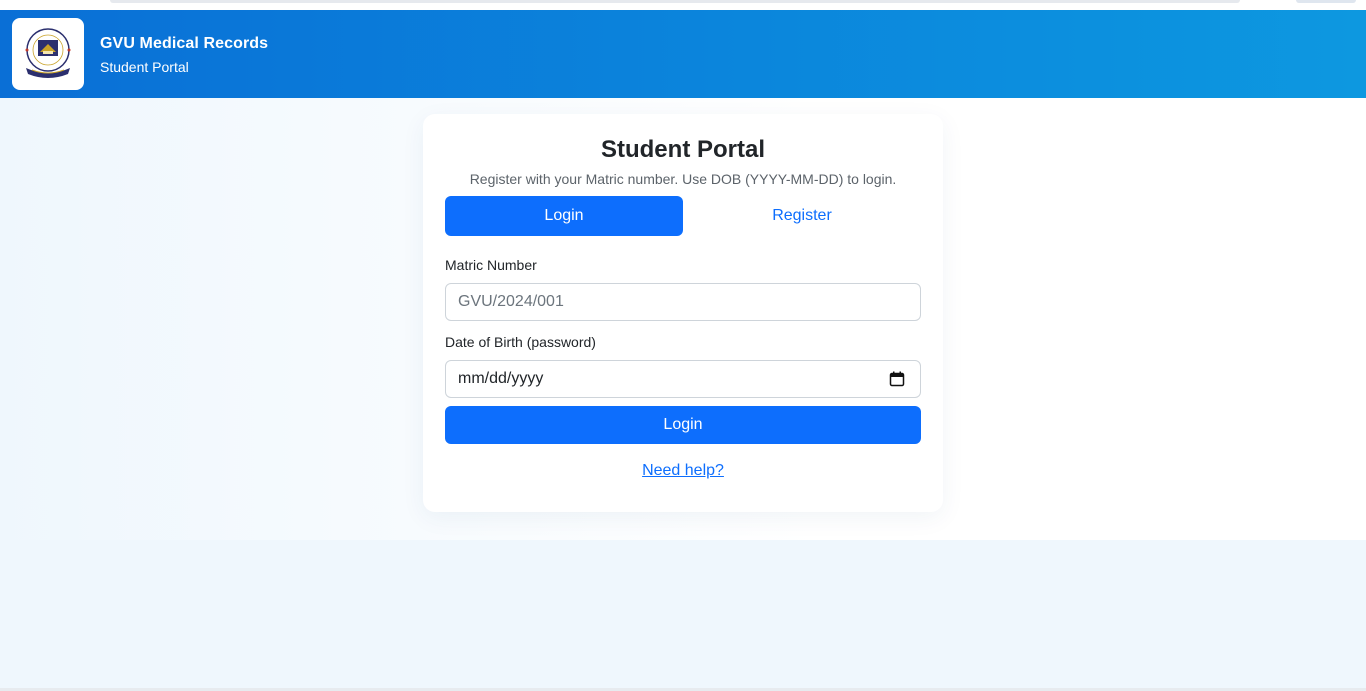  Describe the element at coordinates (897, 379) in the screenshot. I see `calendar-icon` at that location.